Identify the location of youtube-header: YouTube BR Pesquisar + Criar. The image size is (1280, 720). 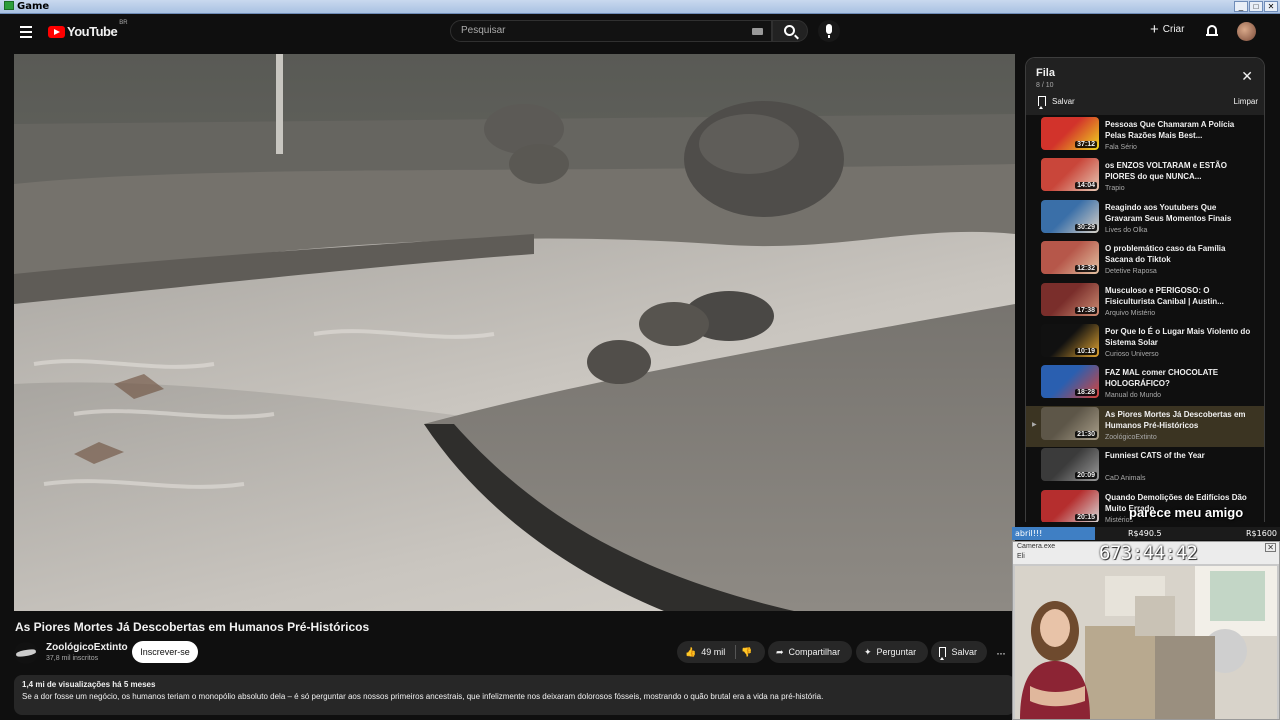
(640, 31).